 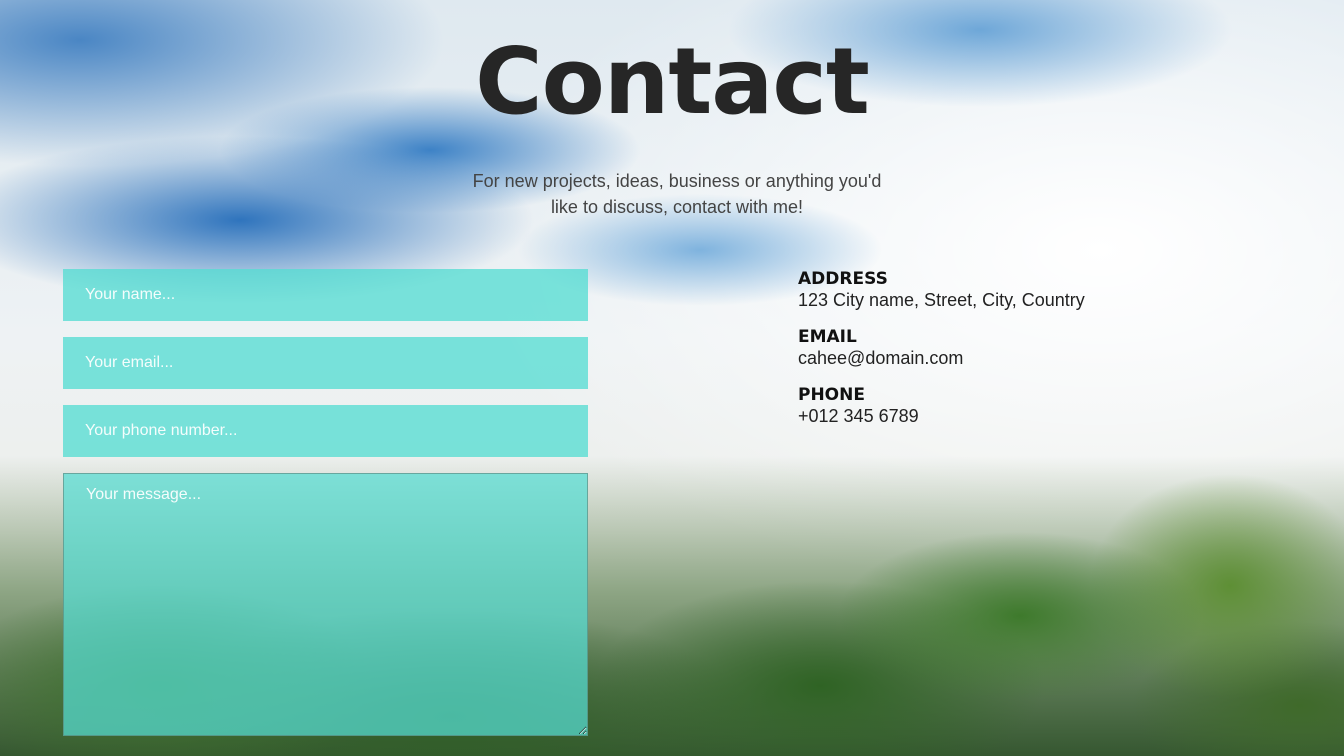 I want to click on phone-value: +012 345 6789, so click(x=858, y=416).